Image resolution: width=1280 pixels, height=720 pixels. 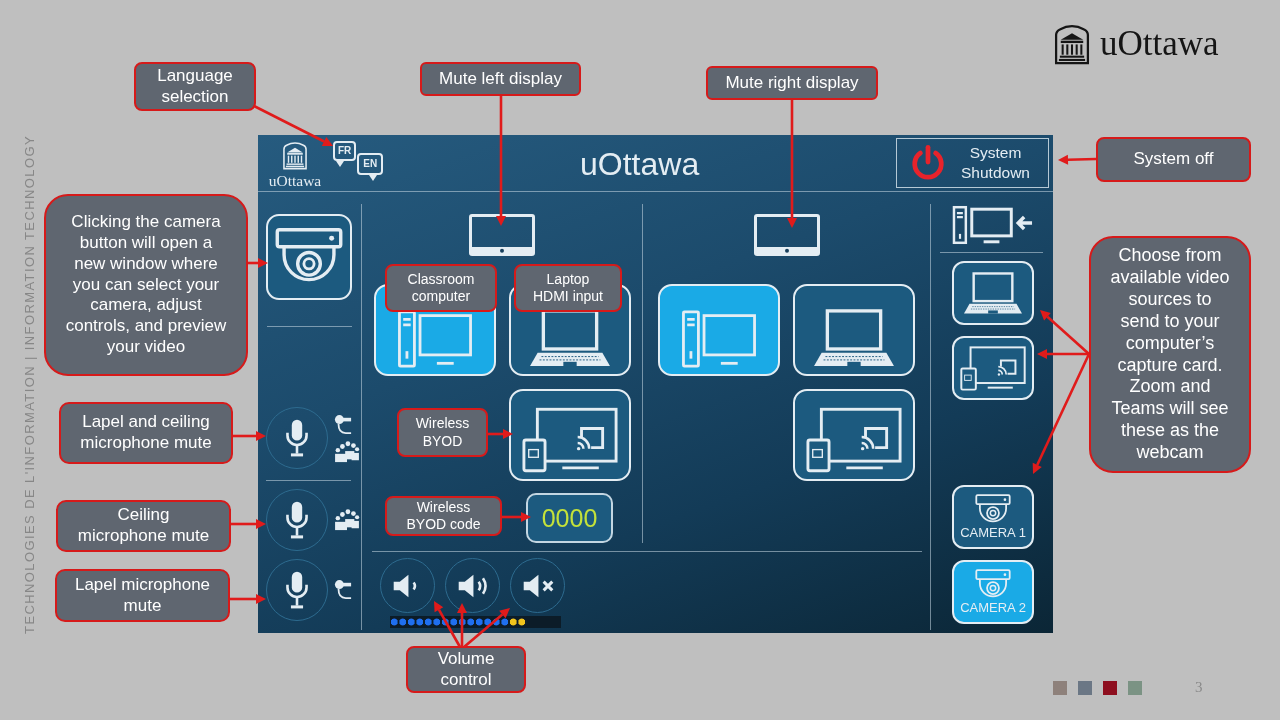 What do you see at coordinates (370, 167) in the screenshot?
I see `language-button: EN` at bounding box center [370, 167].